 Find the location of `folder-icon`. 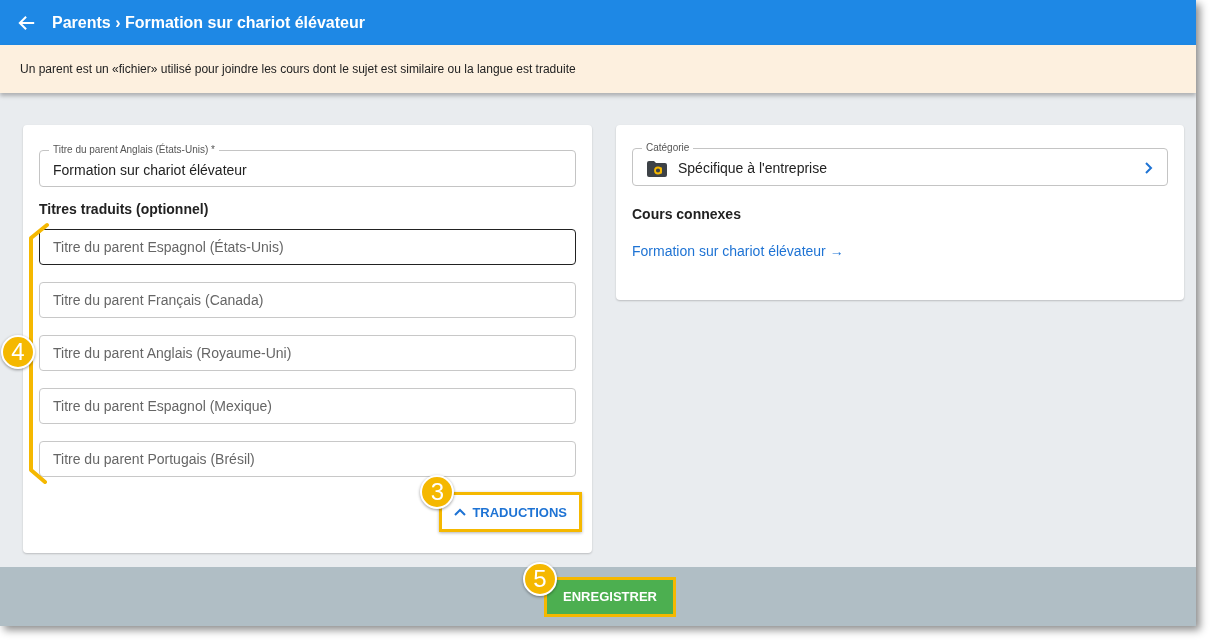

folder-icon is located at coordinates (657, 169).